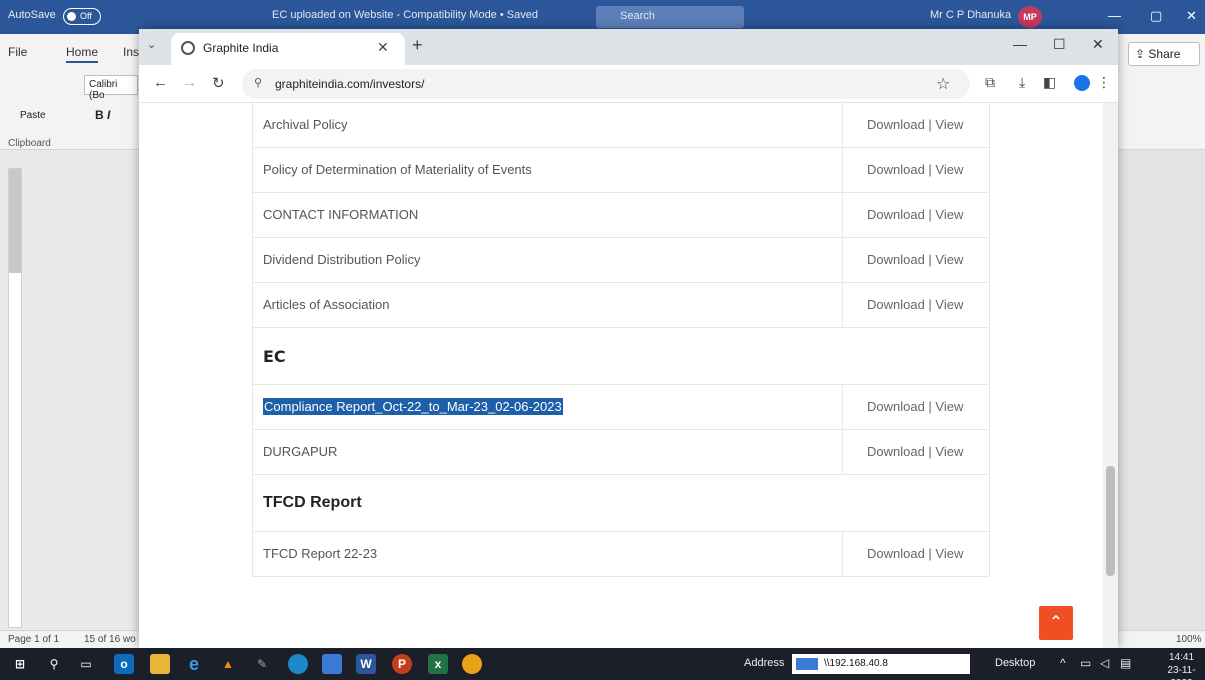 This screenshot has height=680, width=1205. Describe the element at coordinates (262, 664) in the screenshot. I see `paint-icon: ✎` at that location.